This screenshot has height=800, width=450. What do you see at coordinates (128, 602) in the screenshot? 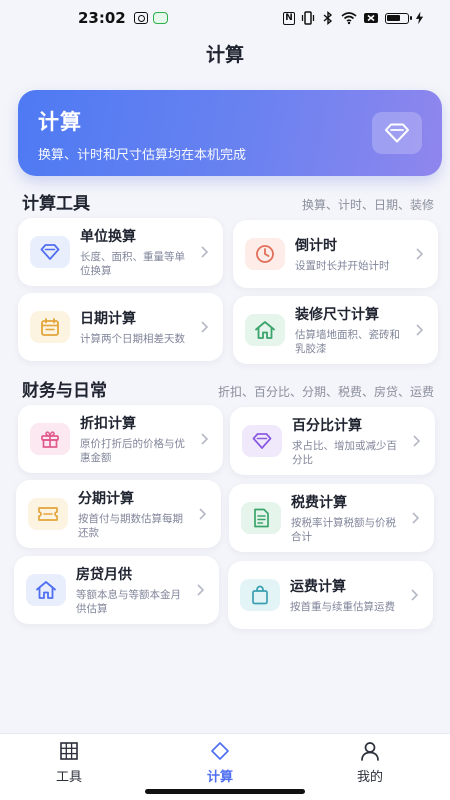
I see `card-description: 等额本息与等额本金月供估算` at bounding box center [128, 602].